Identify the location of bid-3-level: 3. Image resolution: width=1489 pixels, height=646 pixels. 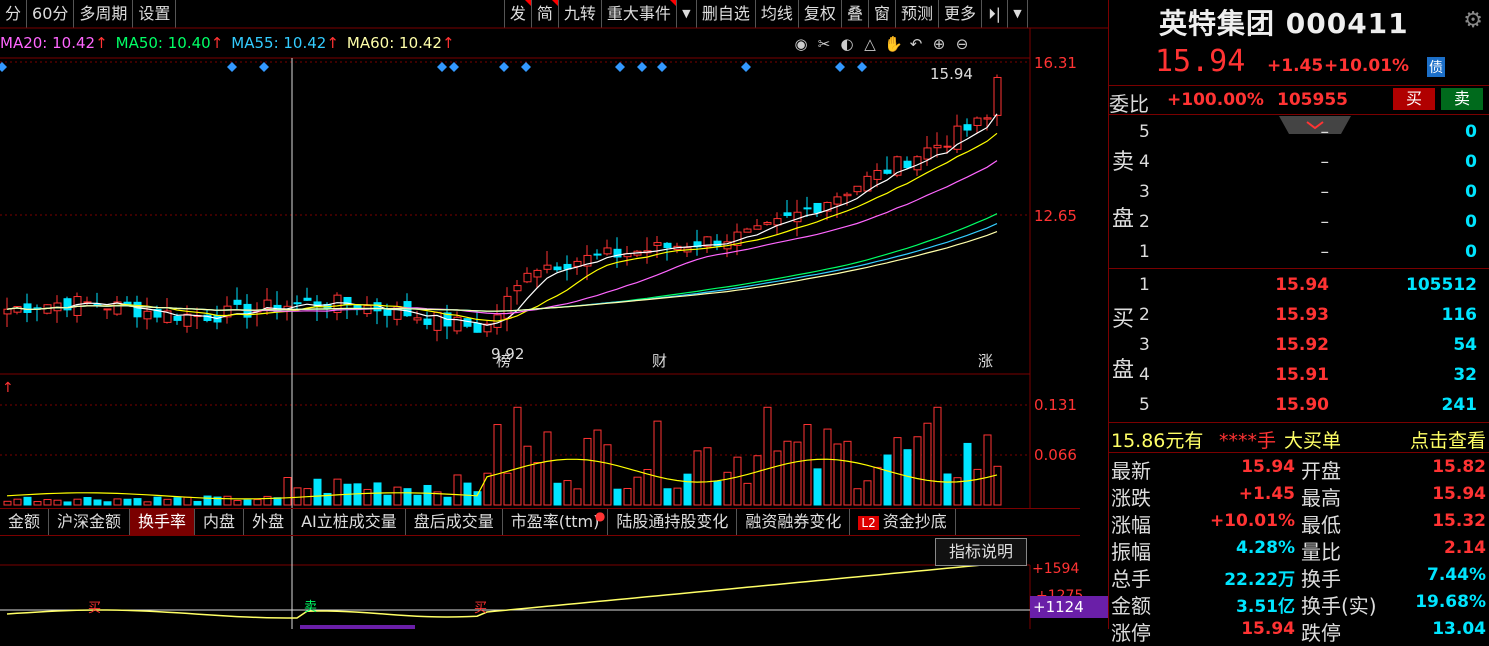
(1144, 345).